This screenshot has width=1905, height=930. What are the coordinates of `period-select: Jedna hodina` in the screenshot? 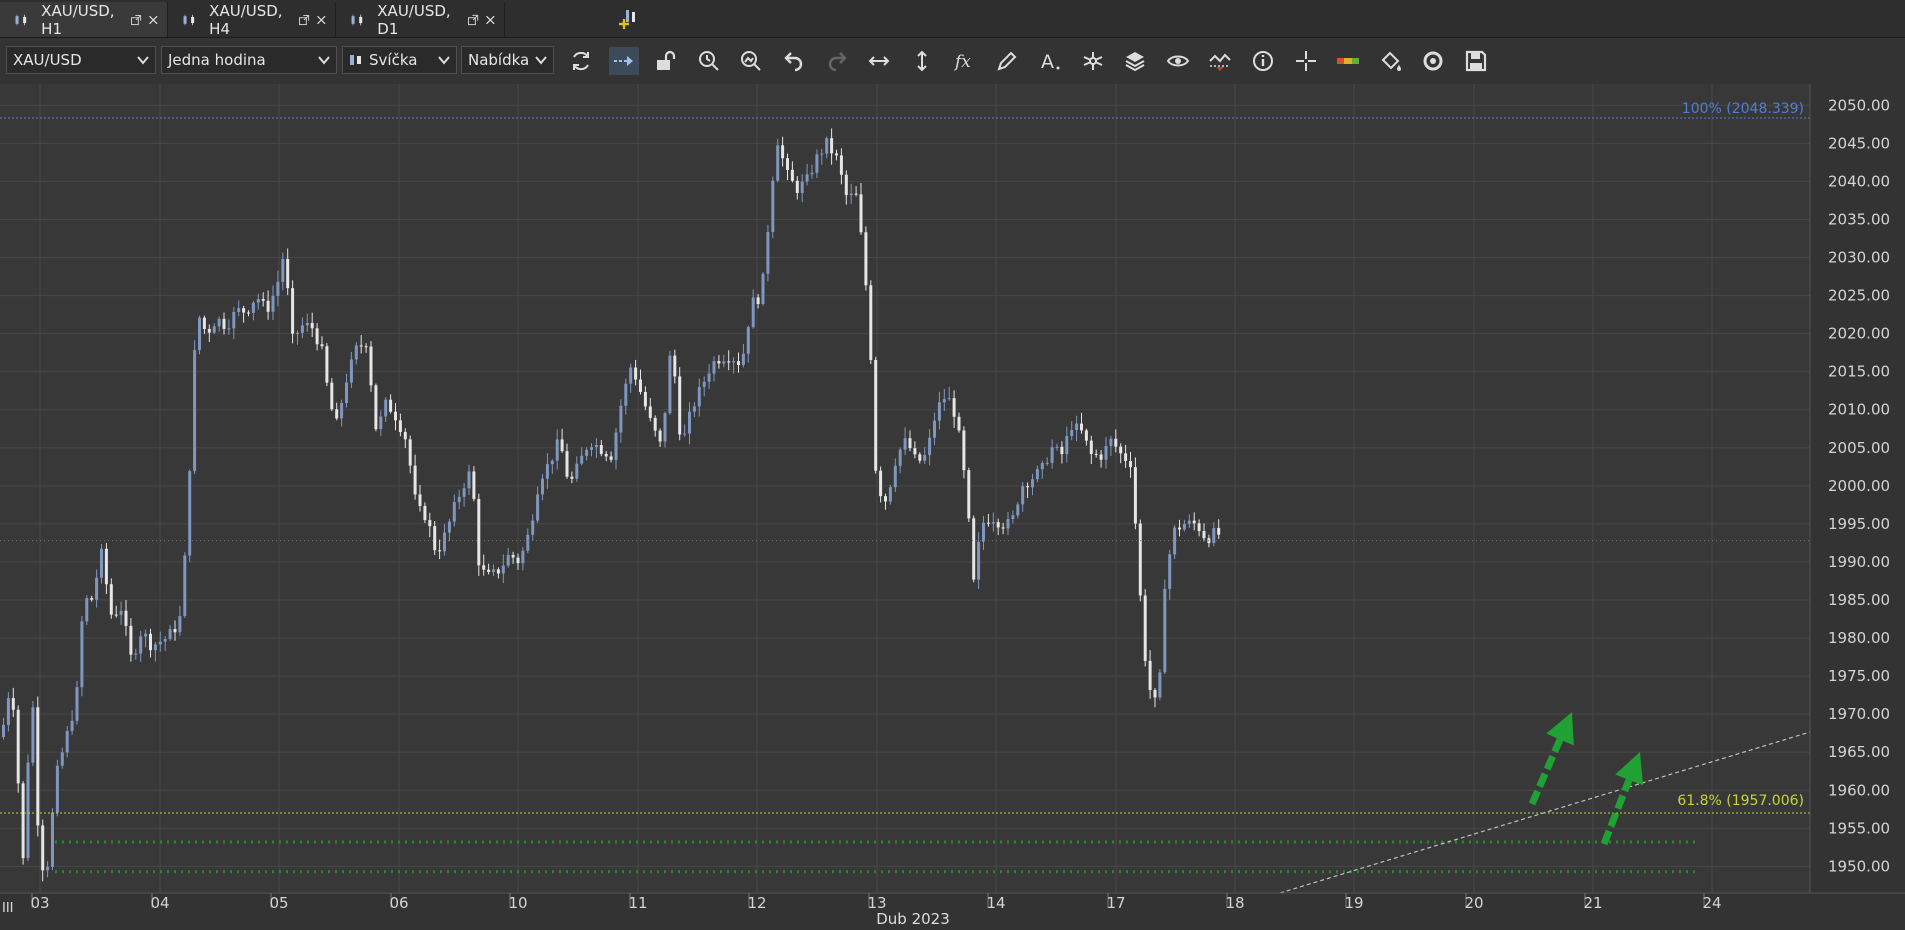 It's located at (249, 60).